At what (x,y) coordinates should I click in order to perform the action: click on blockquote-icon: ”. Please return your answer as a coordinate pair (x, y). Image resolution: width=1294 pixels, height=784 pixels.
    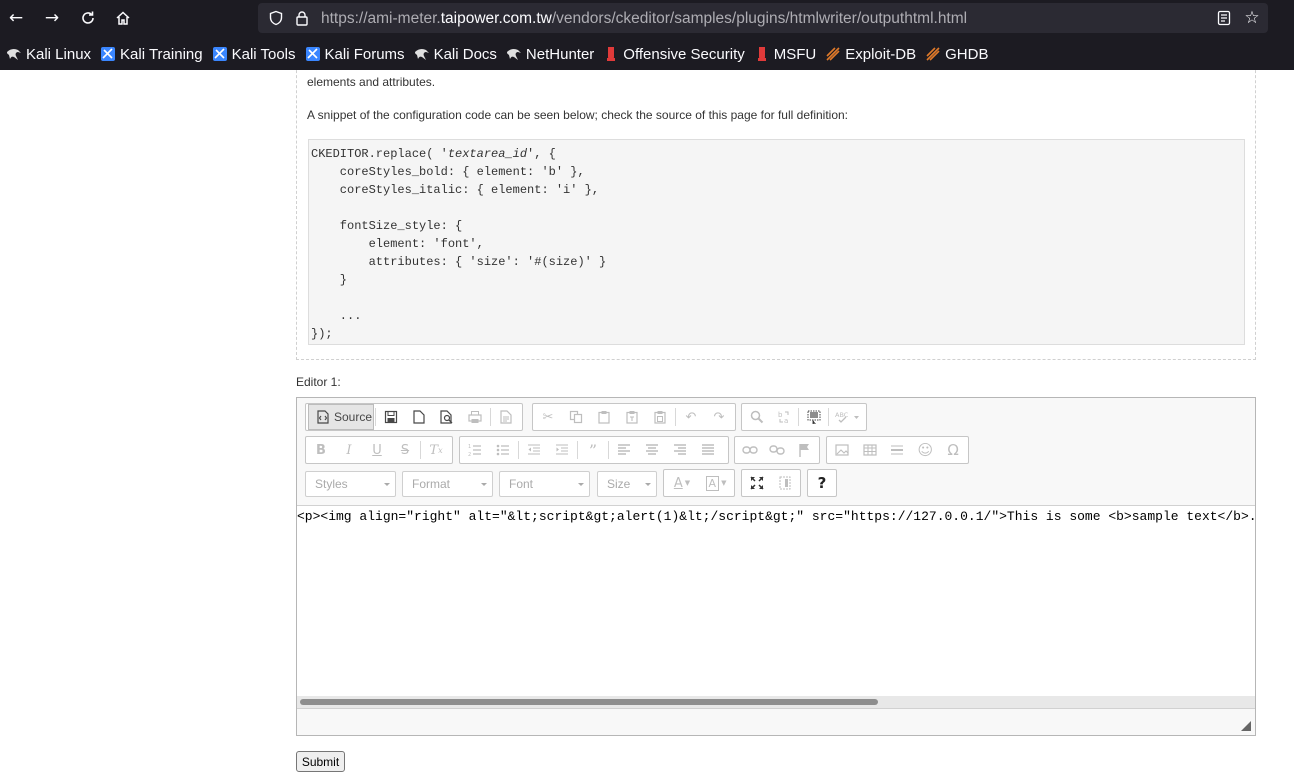
    Looking at the image, I should click on (593, 450).